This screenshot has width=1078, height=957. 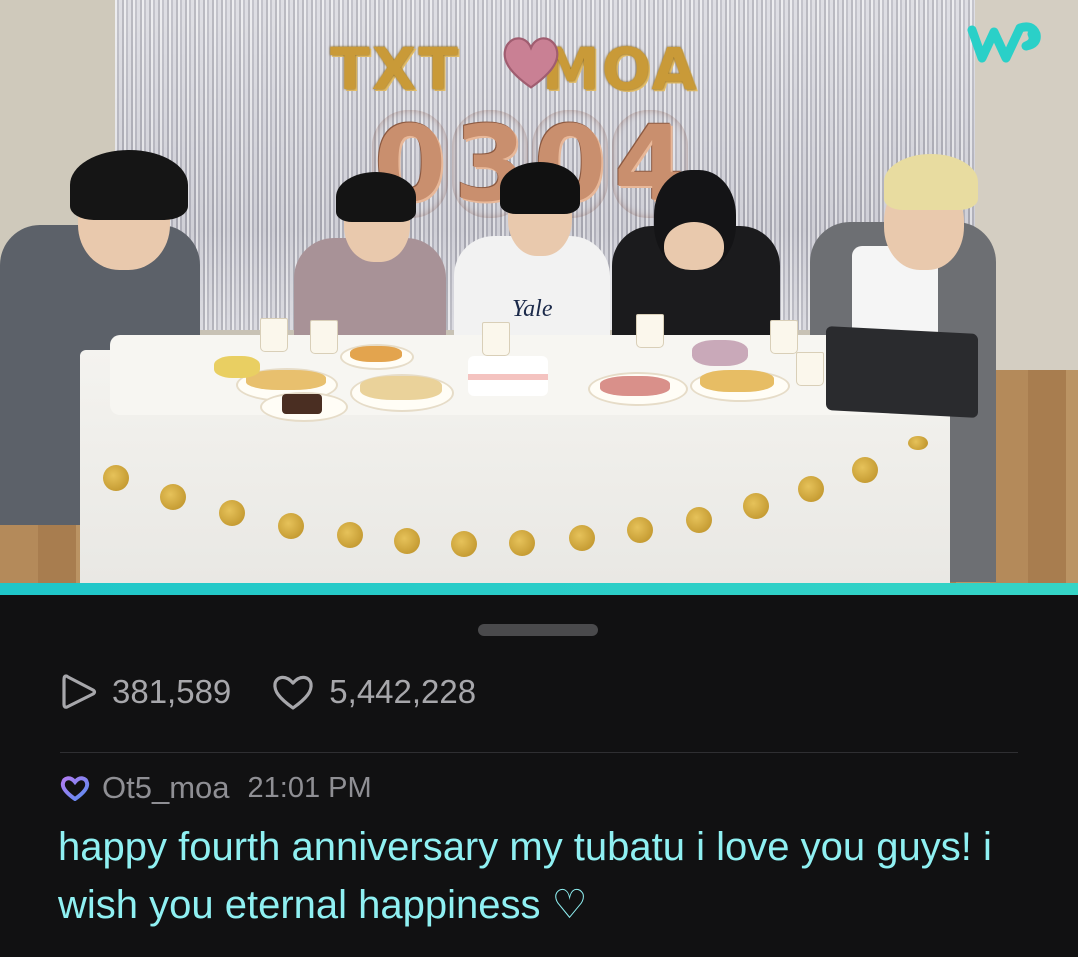 What do you see at coordinates (403, 691) in the screenshot?
I see `likes-count: 5,442,228` at bounding box center [403, 691].